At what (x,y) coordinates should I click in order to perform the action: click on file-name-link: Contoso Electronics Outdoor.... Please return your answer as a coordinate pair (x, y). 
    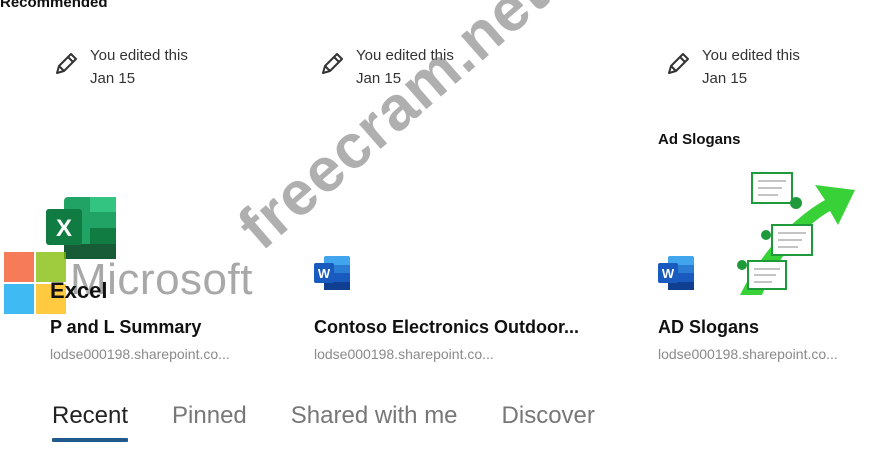
    Looking at the image, I should click on (446, 327).